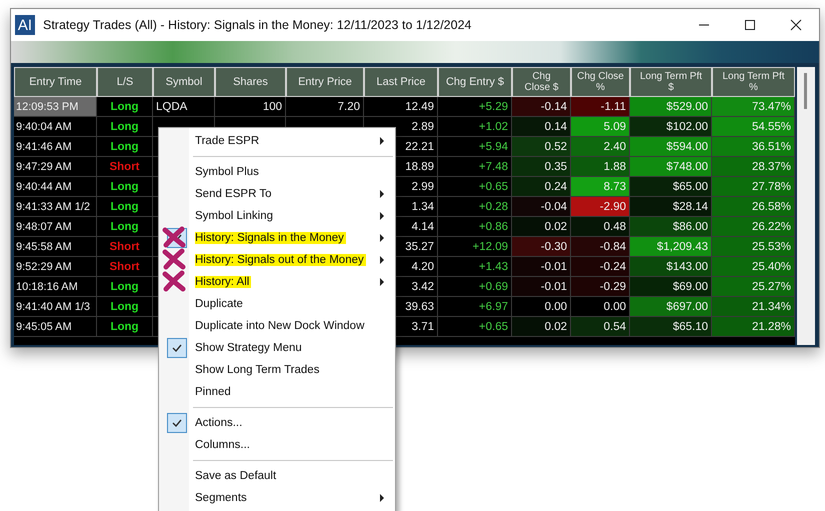 The width and height of the screenshot is (825, 511). I want to click on table-cell: $143.00, so click(671, 267).